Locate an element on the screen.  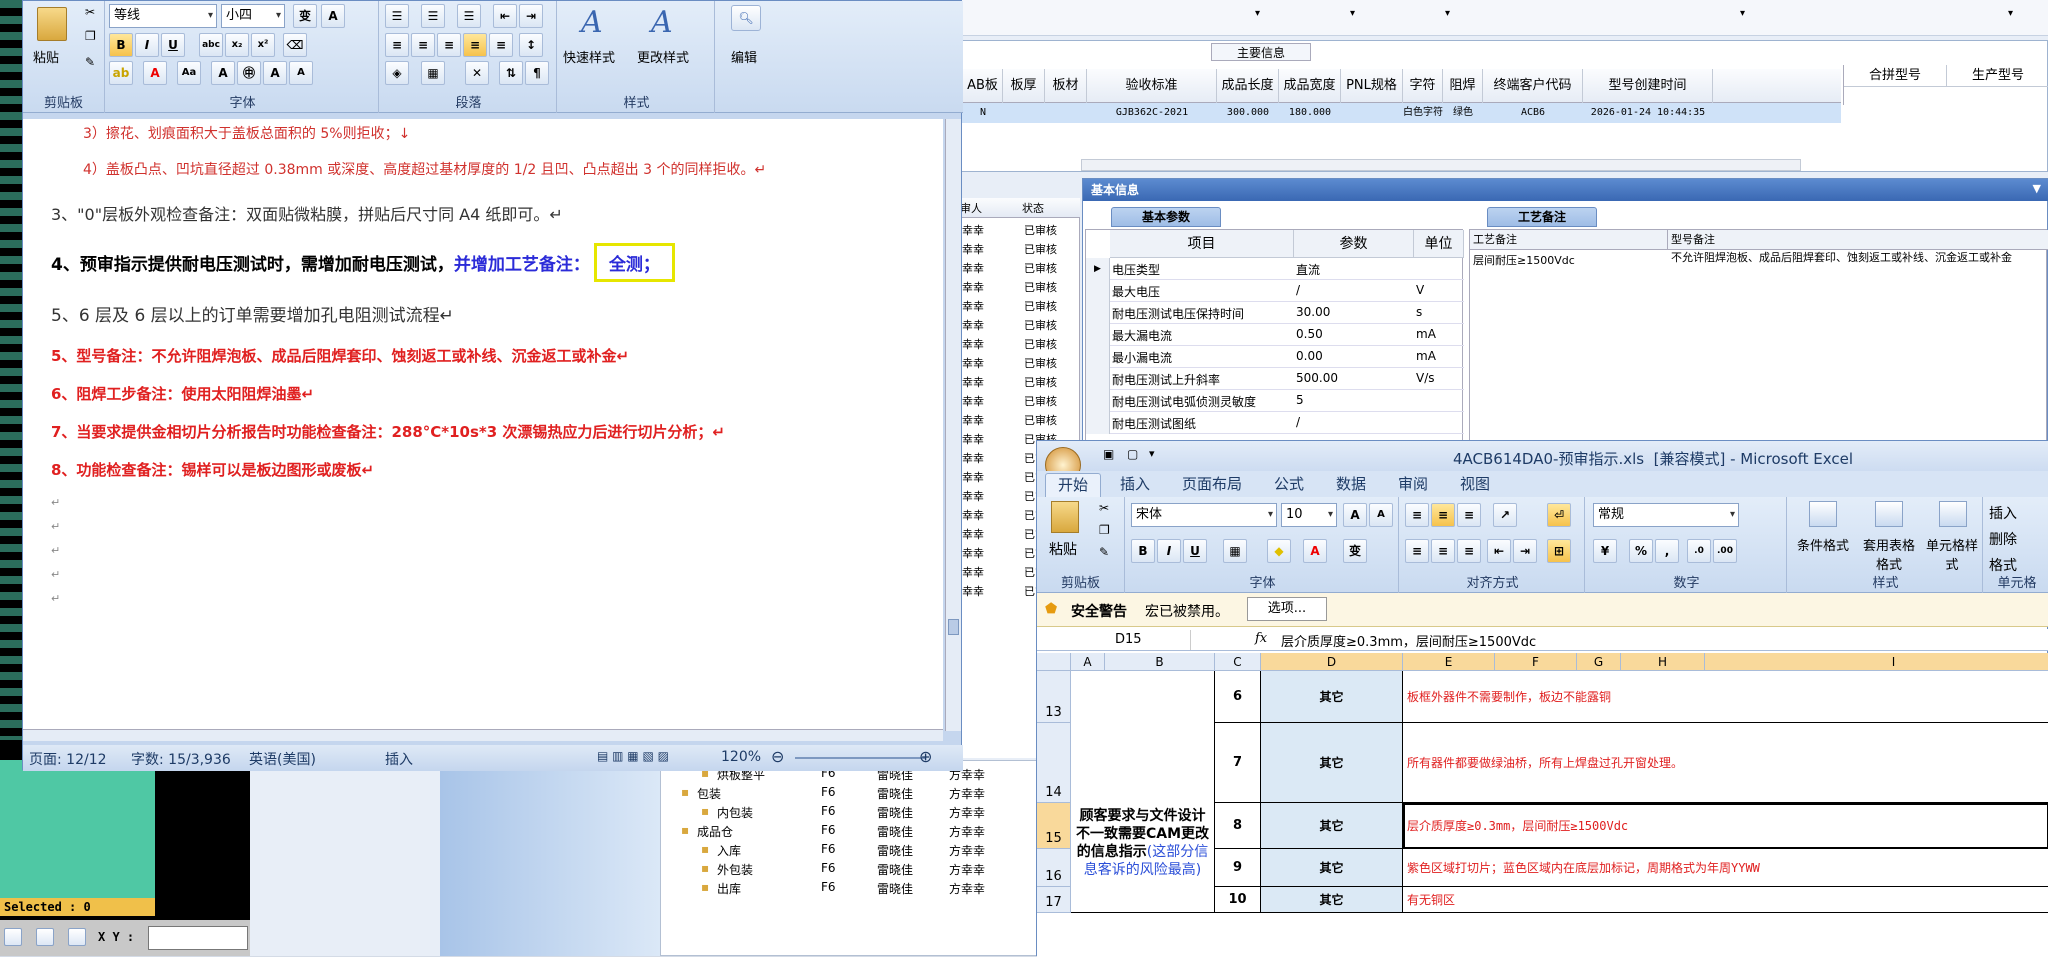
excel-align-right: ≡ is located at coordinates (1469, 551).